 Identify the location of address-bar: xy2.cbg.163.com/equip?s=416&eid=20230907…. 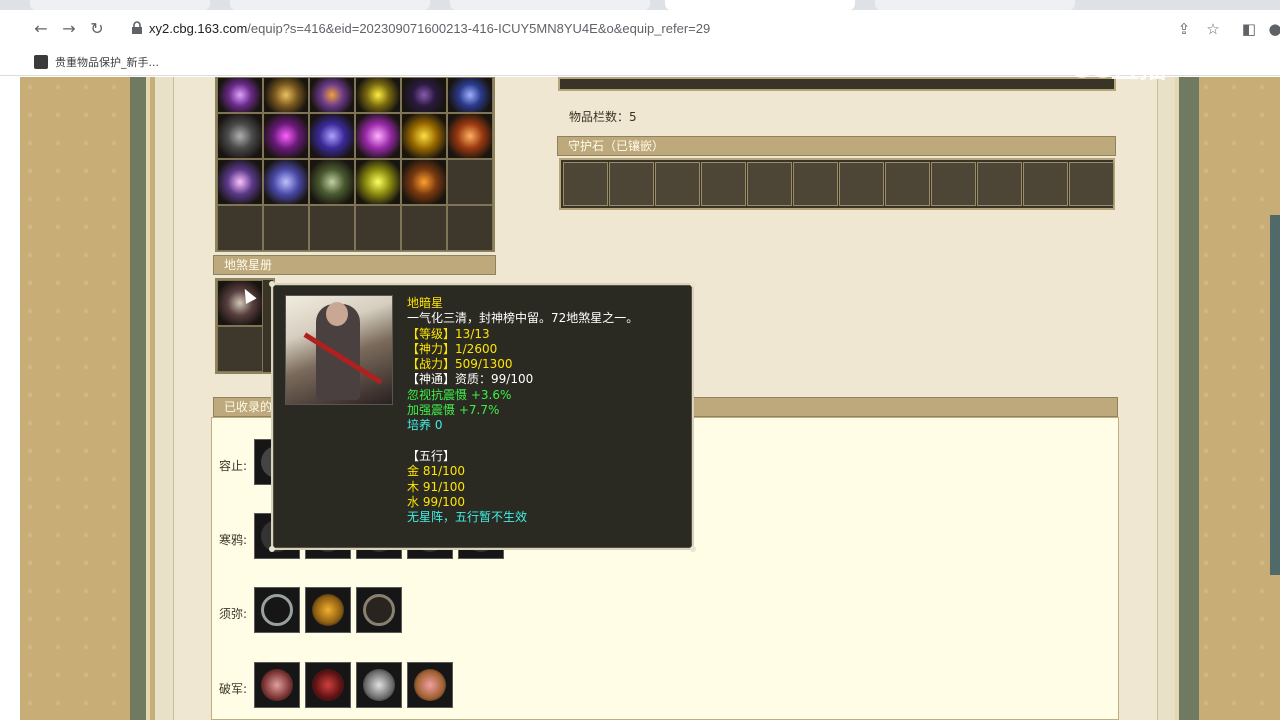
(640, 29).